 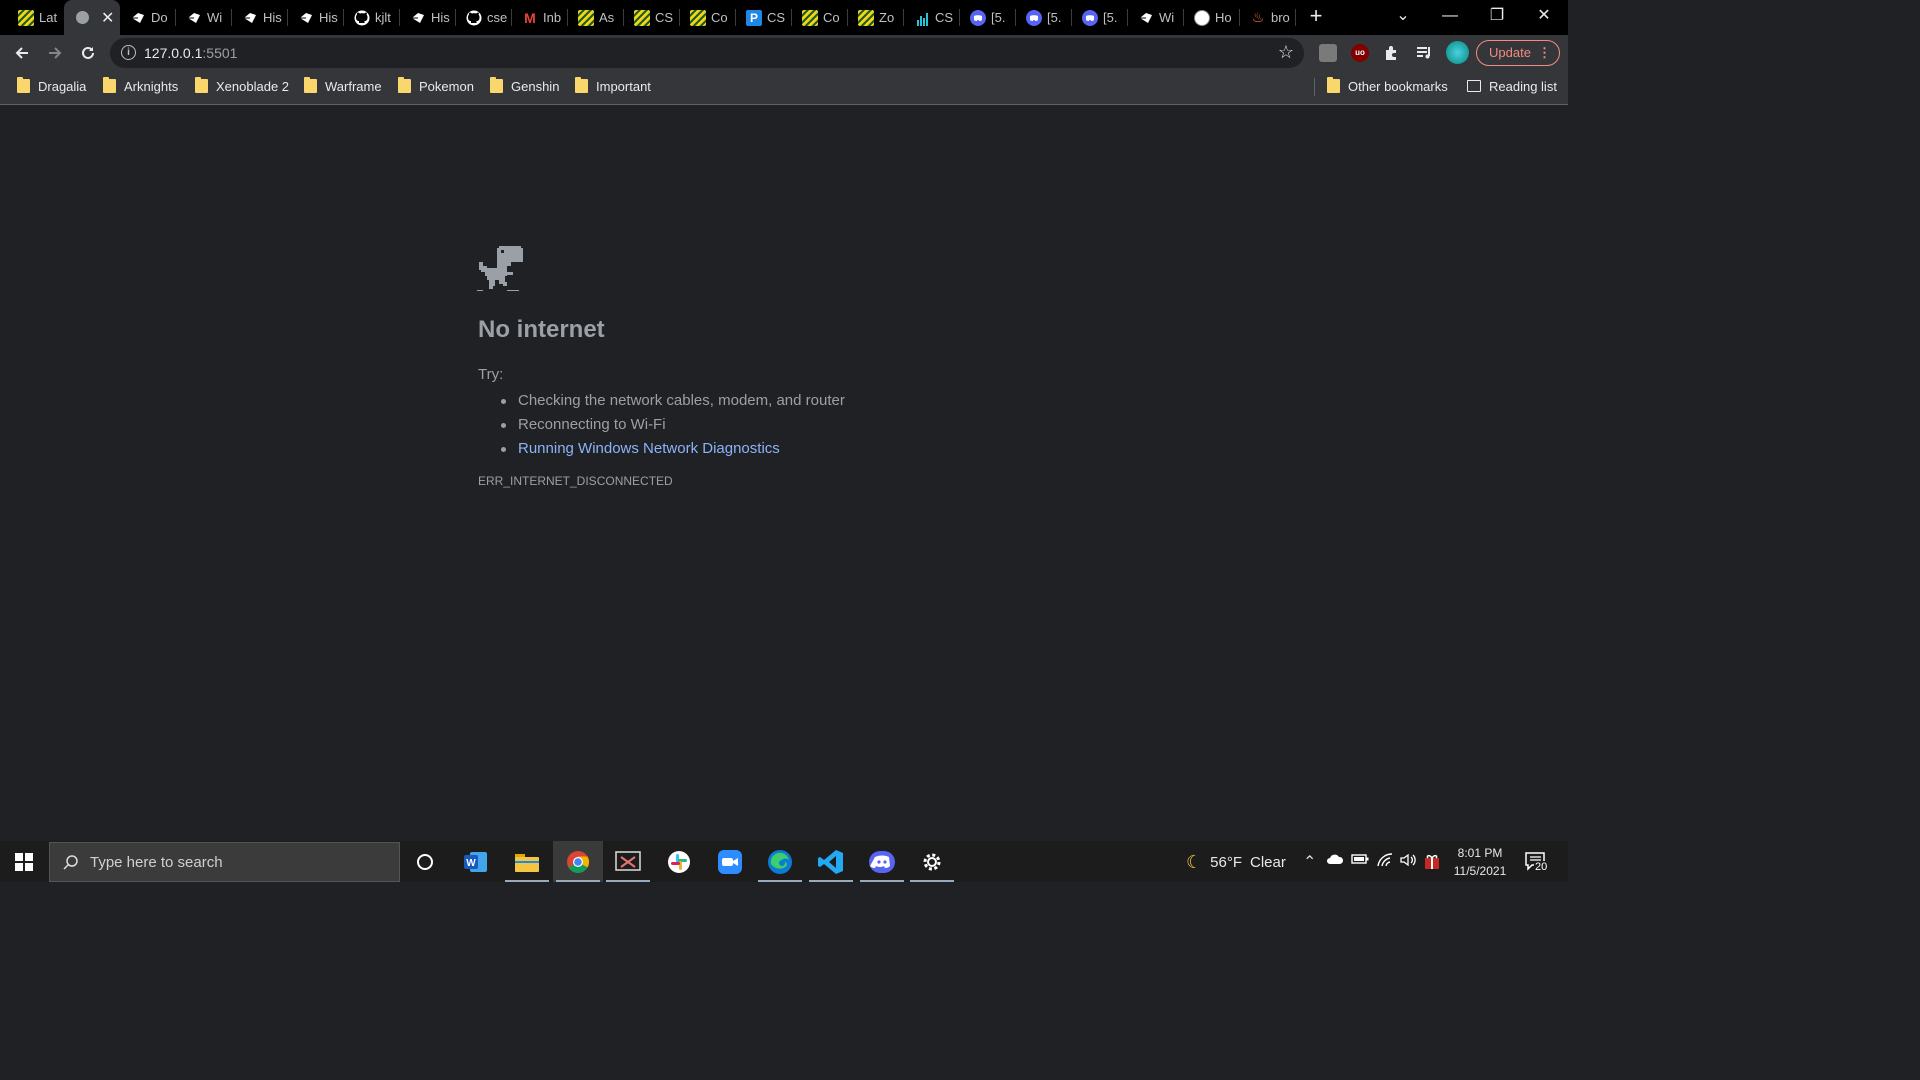 I want to click on weather-condition: Clear, so click(x=1268, y=862).